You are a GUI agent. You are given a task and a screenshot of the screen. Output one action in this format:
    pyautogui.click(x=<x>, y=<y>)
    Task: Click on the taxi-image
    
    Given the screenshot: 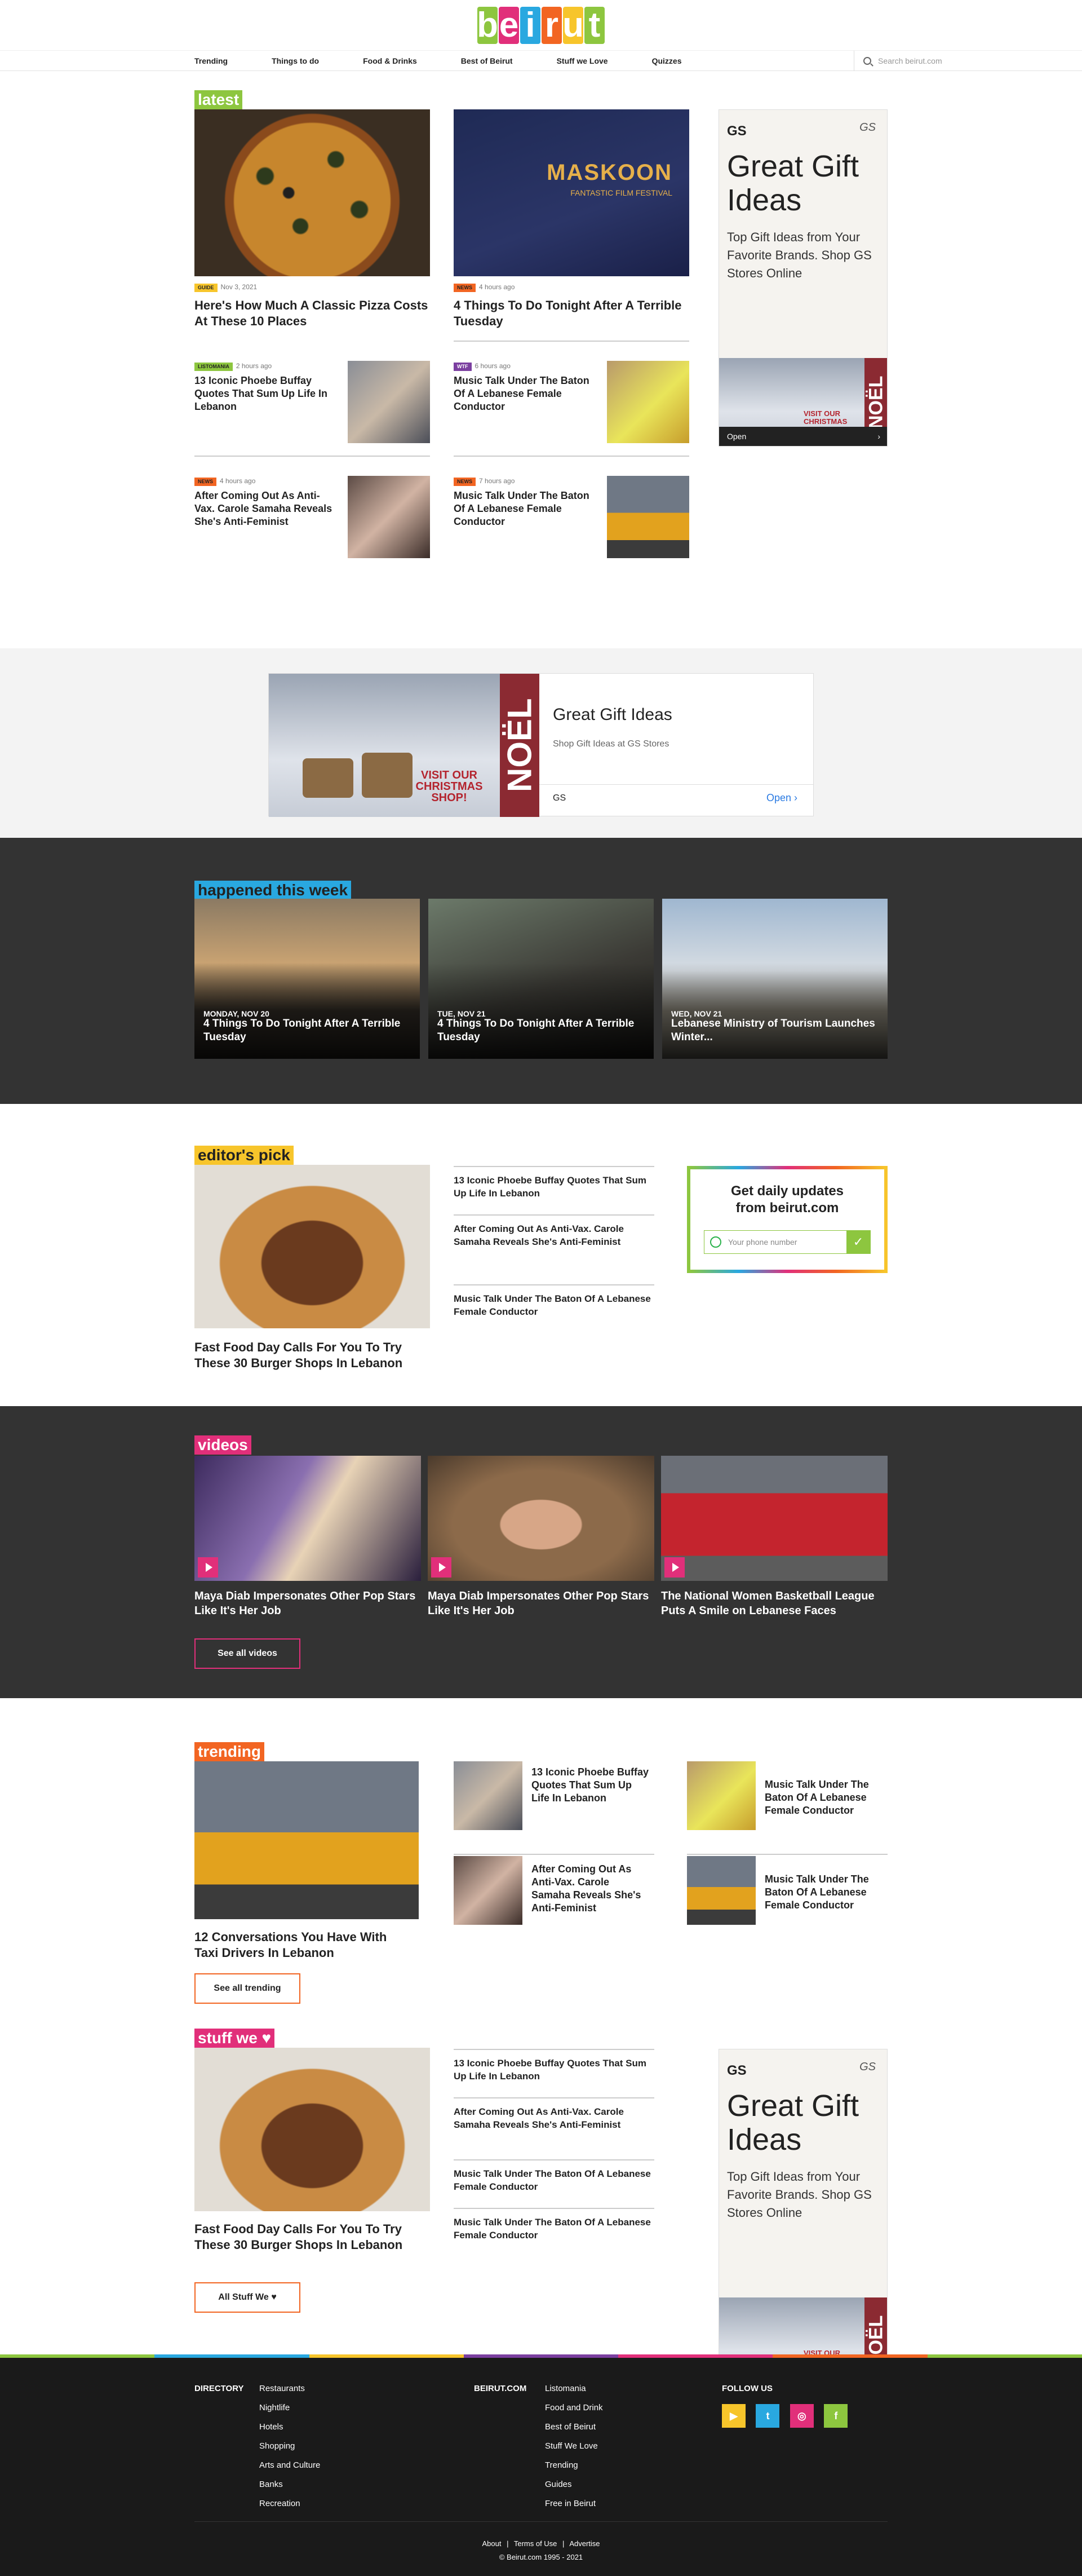 What is the action you would take?
    pyautogui.click(x=306, y=1840)
    